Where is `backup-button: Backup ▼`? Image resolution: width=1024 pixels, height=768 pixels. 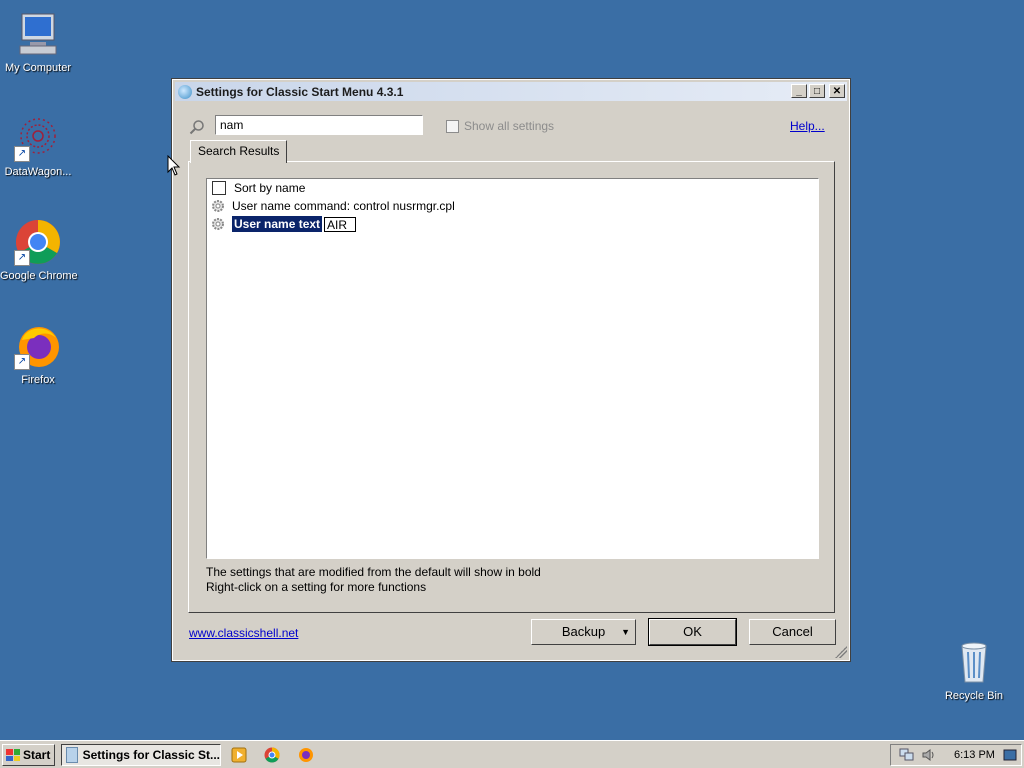 backup-button: Backup ▼ is located at coordinates (583, 632).